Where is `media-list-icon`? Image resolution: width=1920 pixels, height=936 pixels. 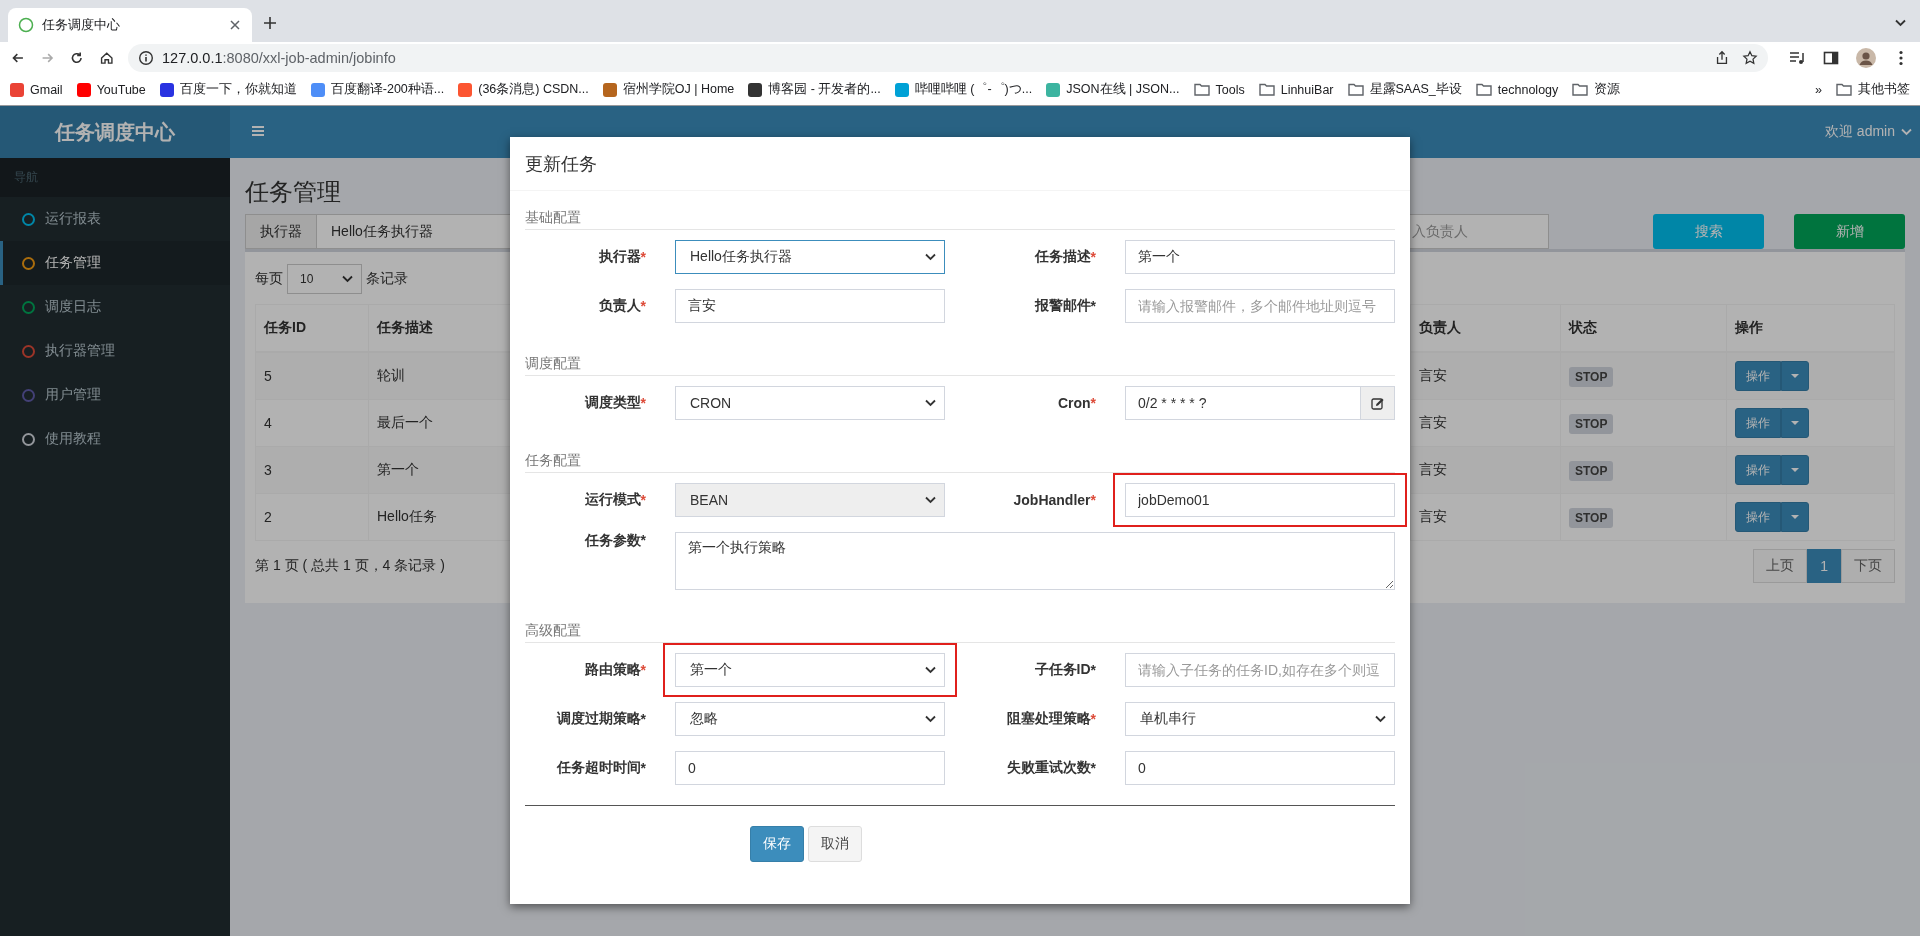 media-list-icon is located at coordinates (1797, 58).